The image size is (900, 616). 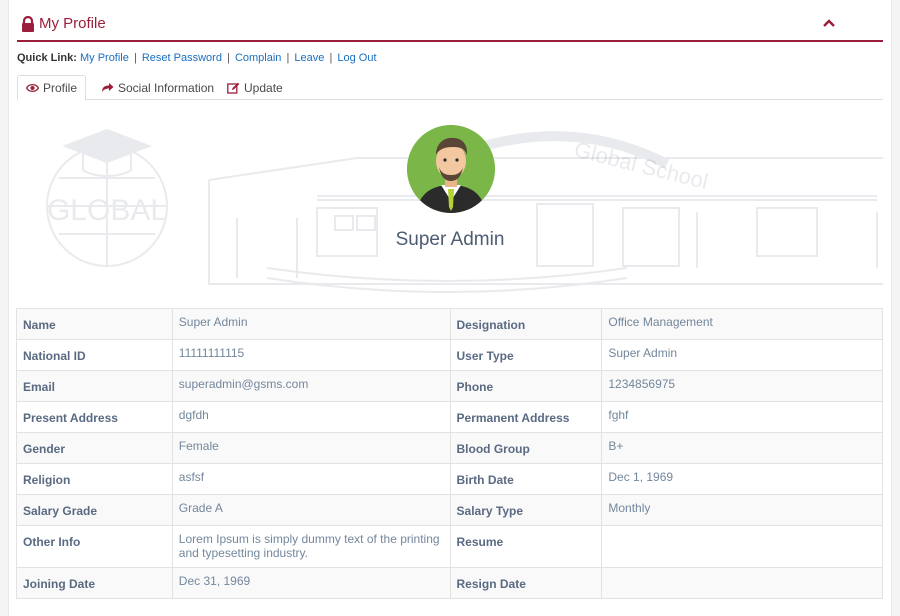 What do you see at coordinates (742, 448) in the screenshot?
I see `detail-value: B+` at bounding box center [742, 448].